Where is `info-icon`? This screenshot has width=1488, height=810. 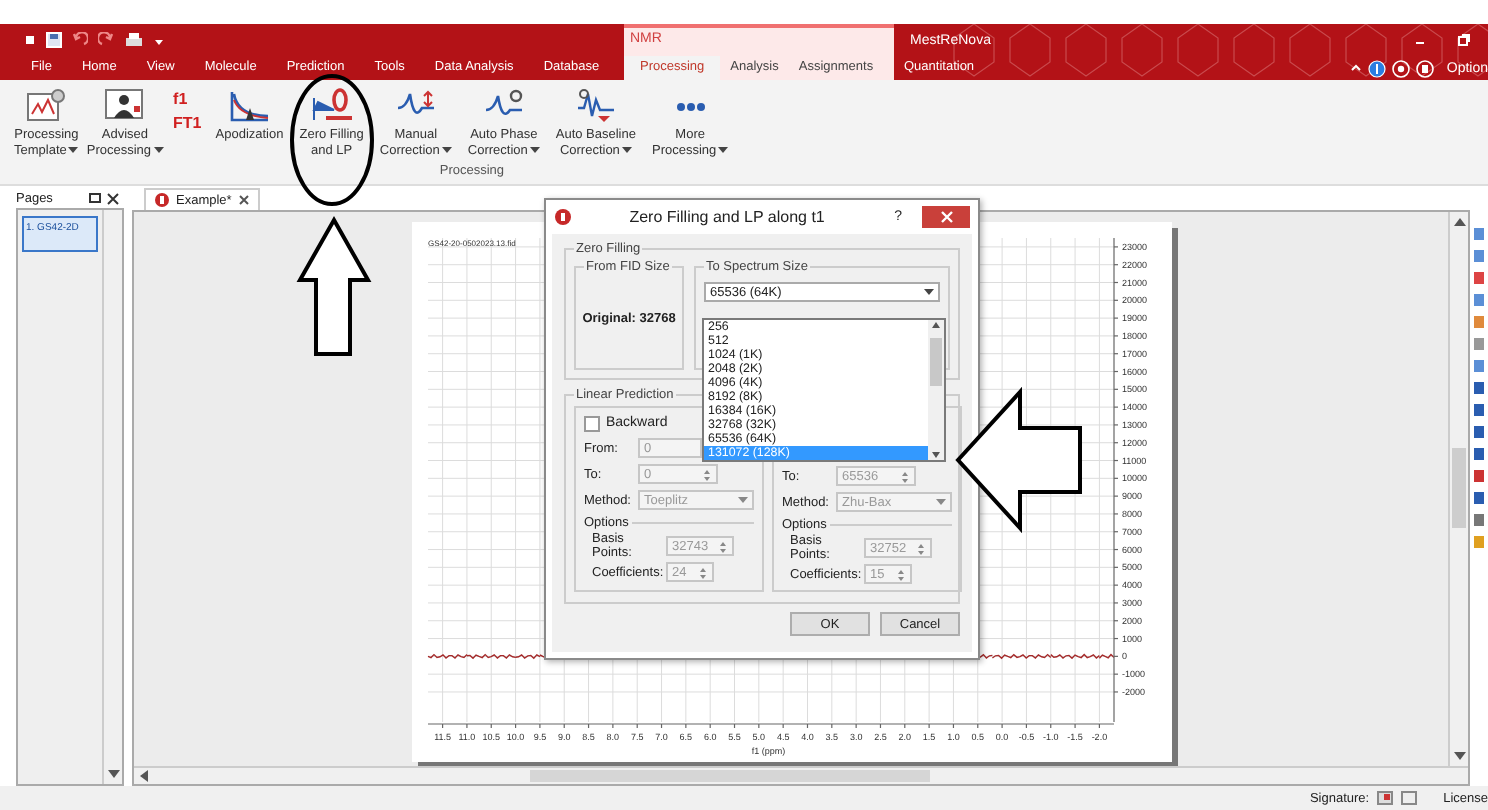
info-icon is located at coordinates (1377, 68).